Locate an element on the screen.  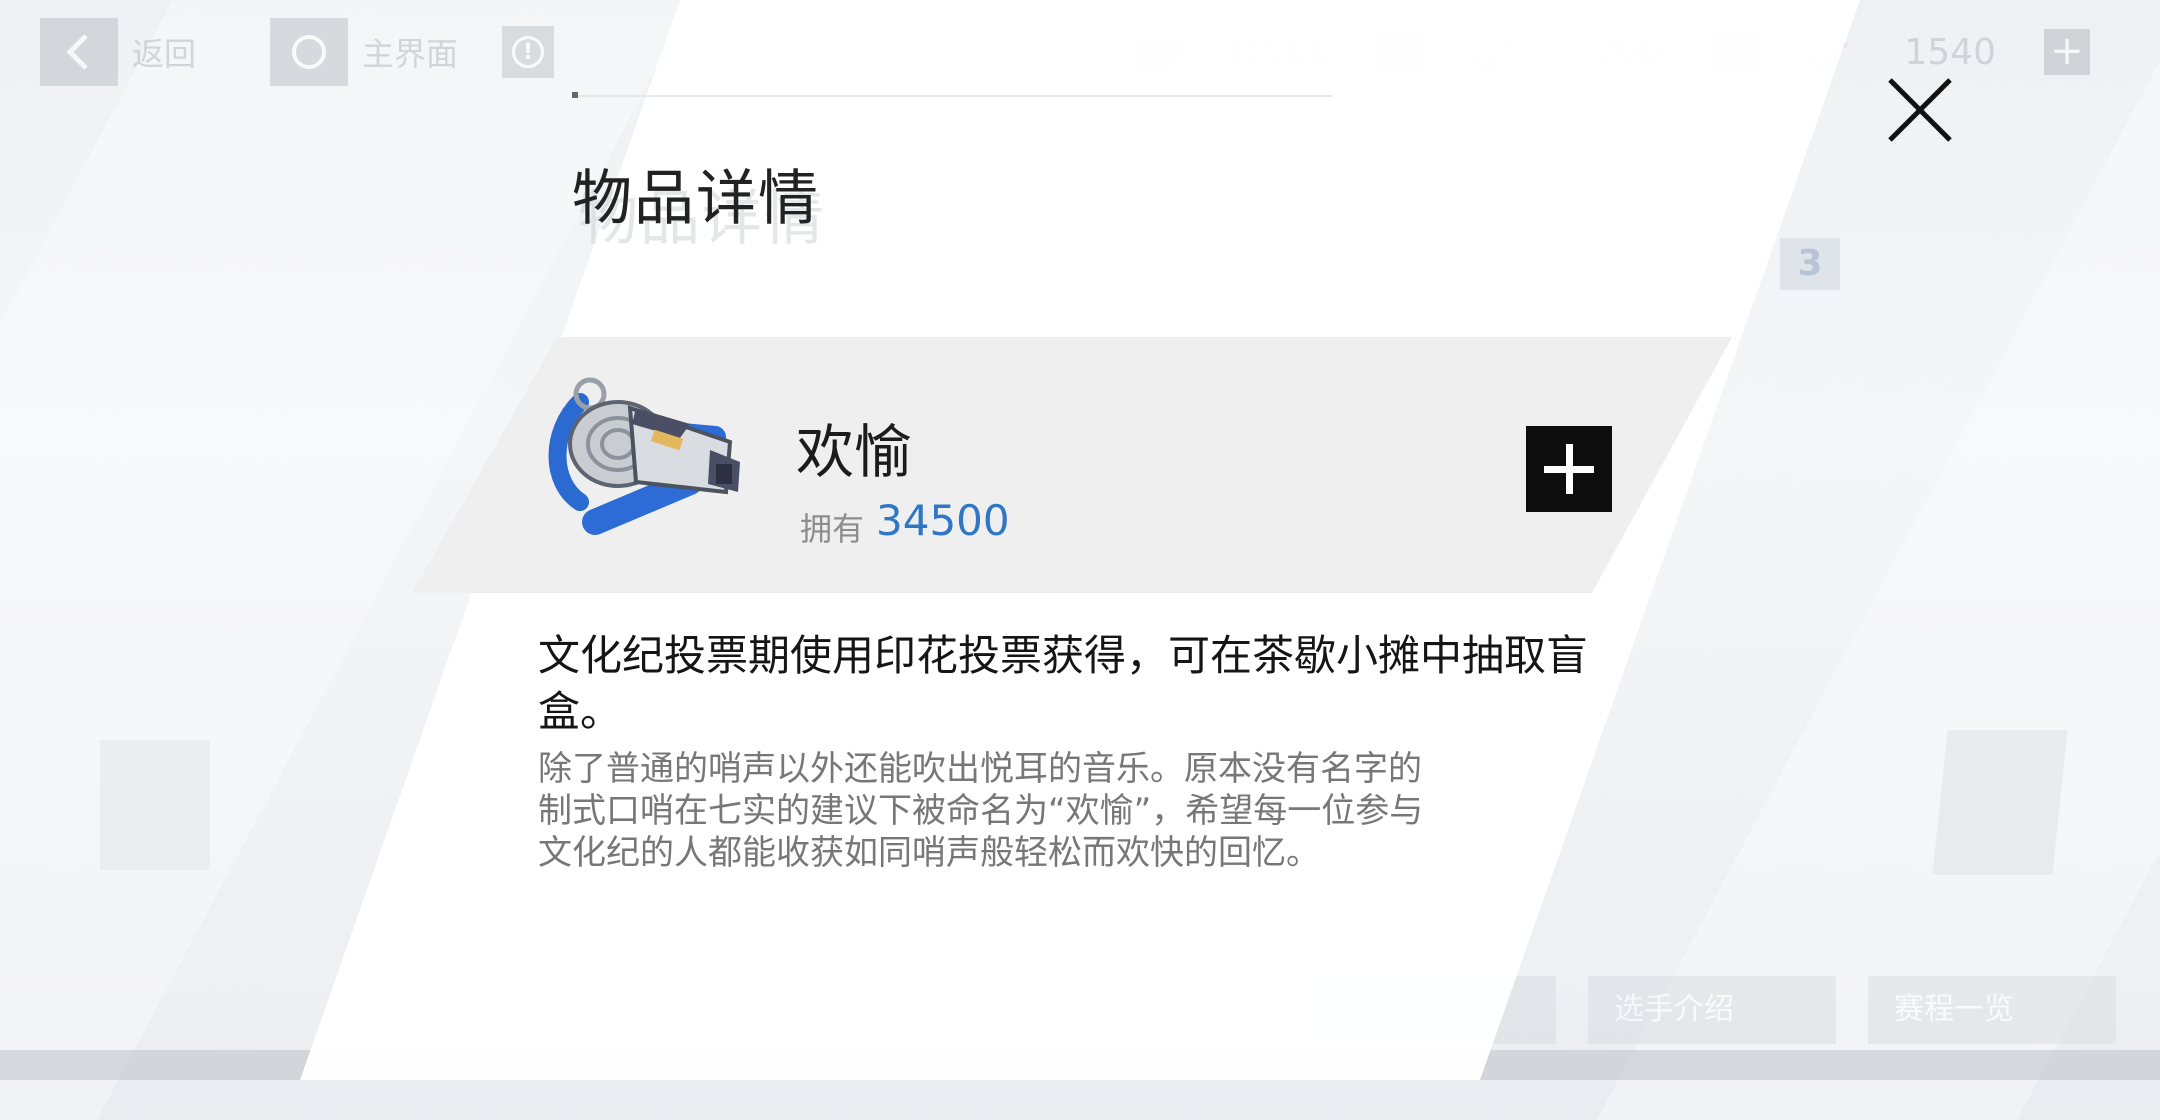
close-icon is located at coordinates (1920, 110).